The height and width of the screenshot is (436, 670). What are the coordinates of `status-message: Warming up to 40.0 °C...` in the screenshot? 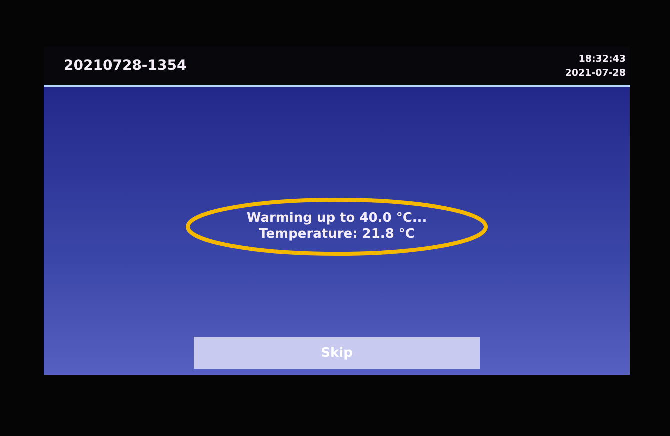 It's located at (337, 219).